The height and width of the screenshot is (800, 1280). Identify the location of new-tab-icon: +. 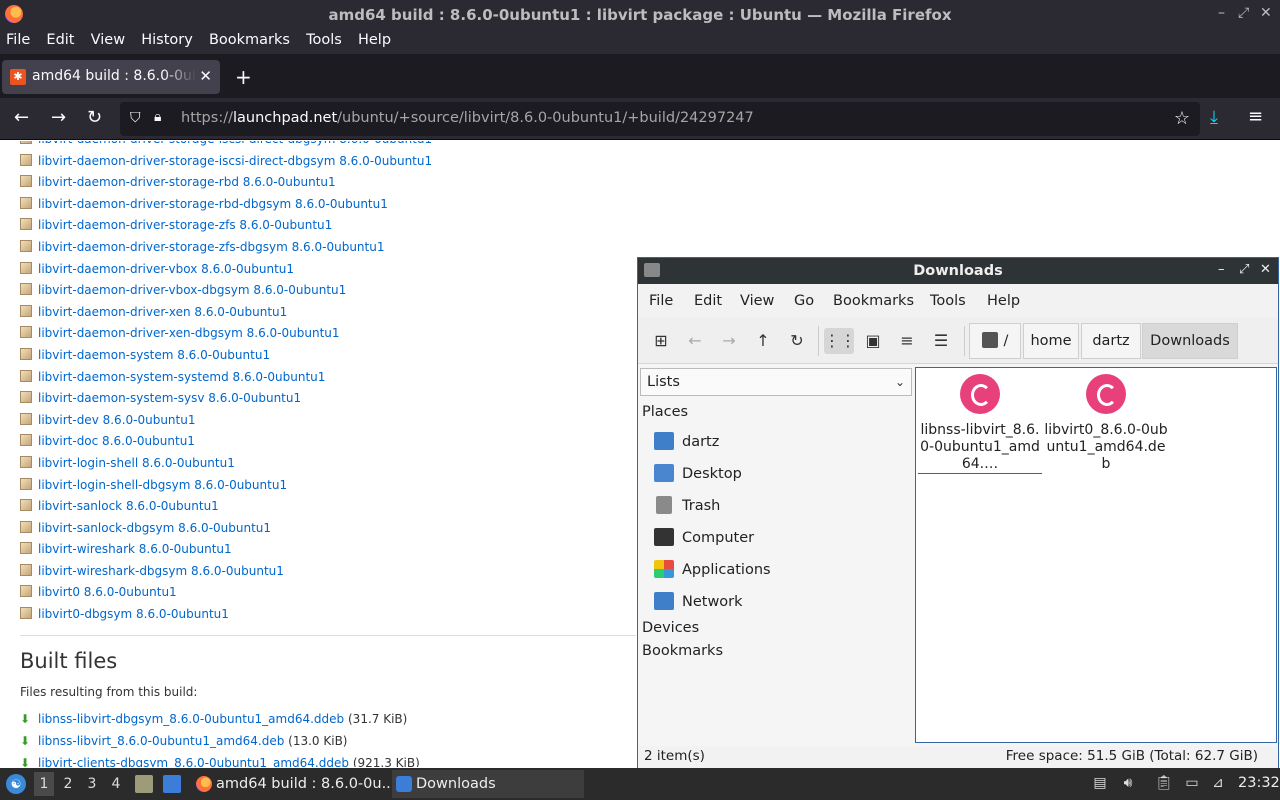
(243, 77).